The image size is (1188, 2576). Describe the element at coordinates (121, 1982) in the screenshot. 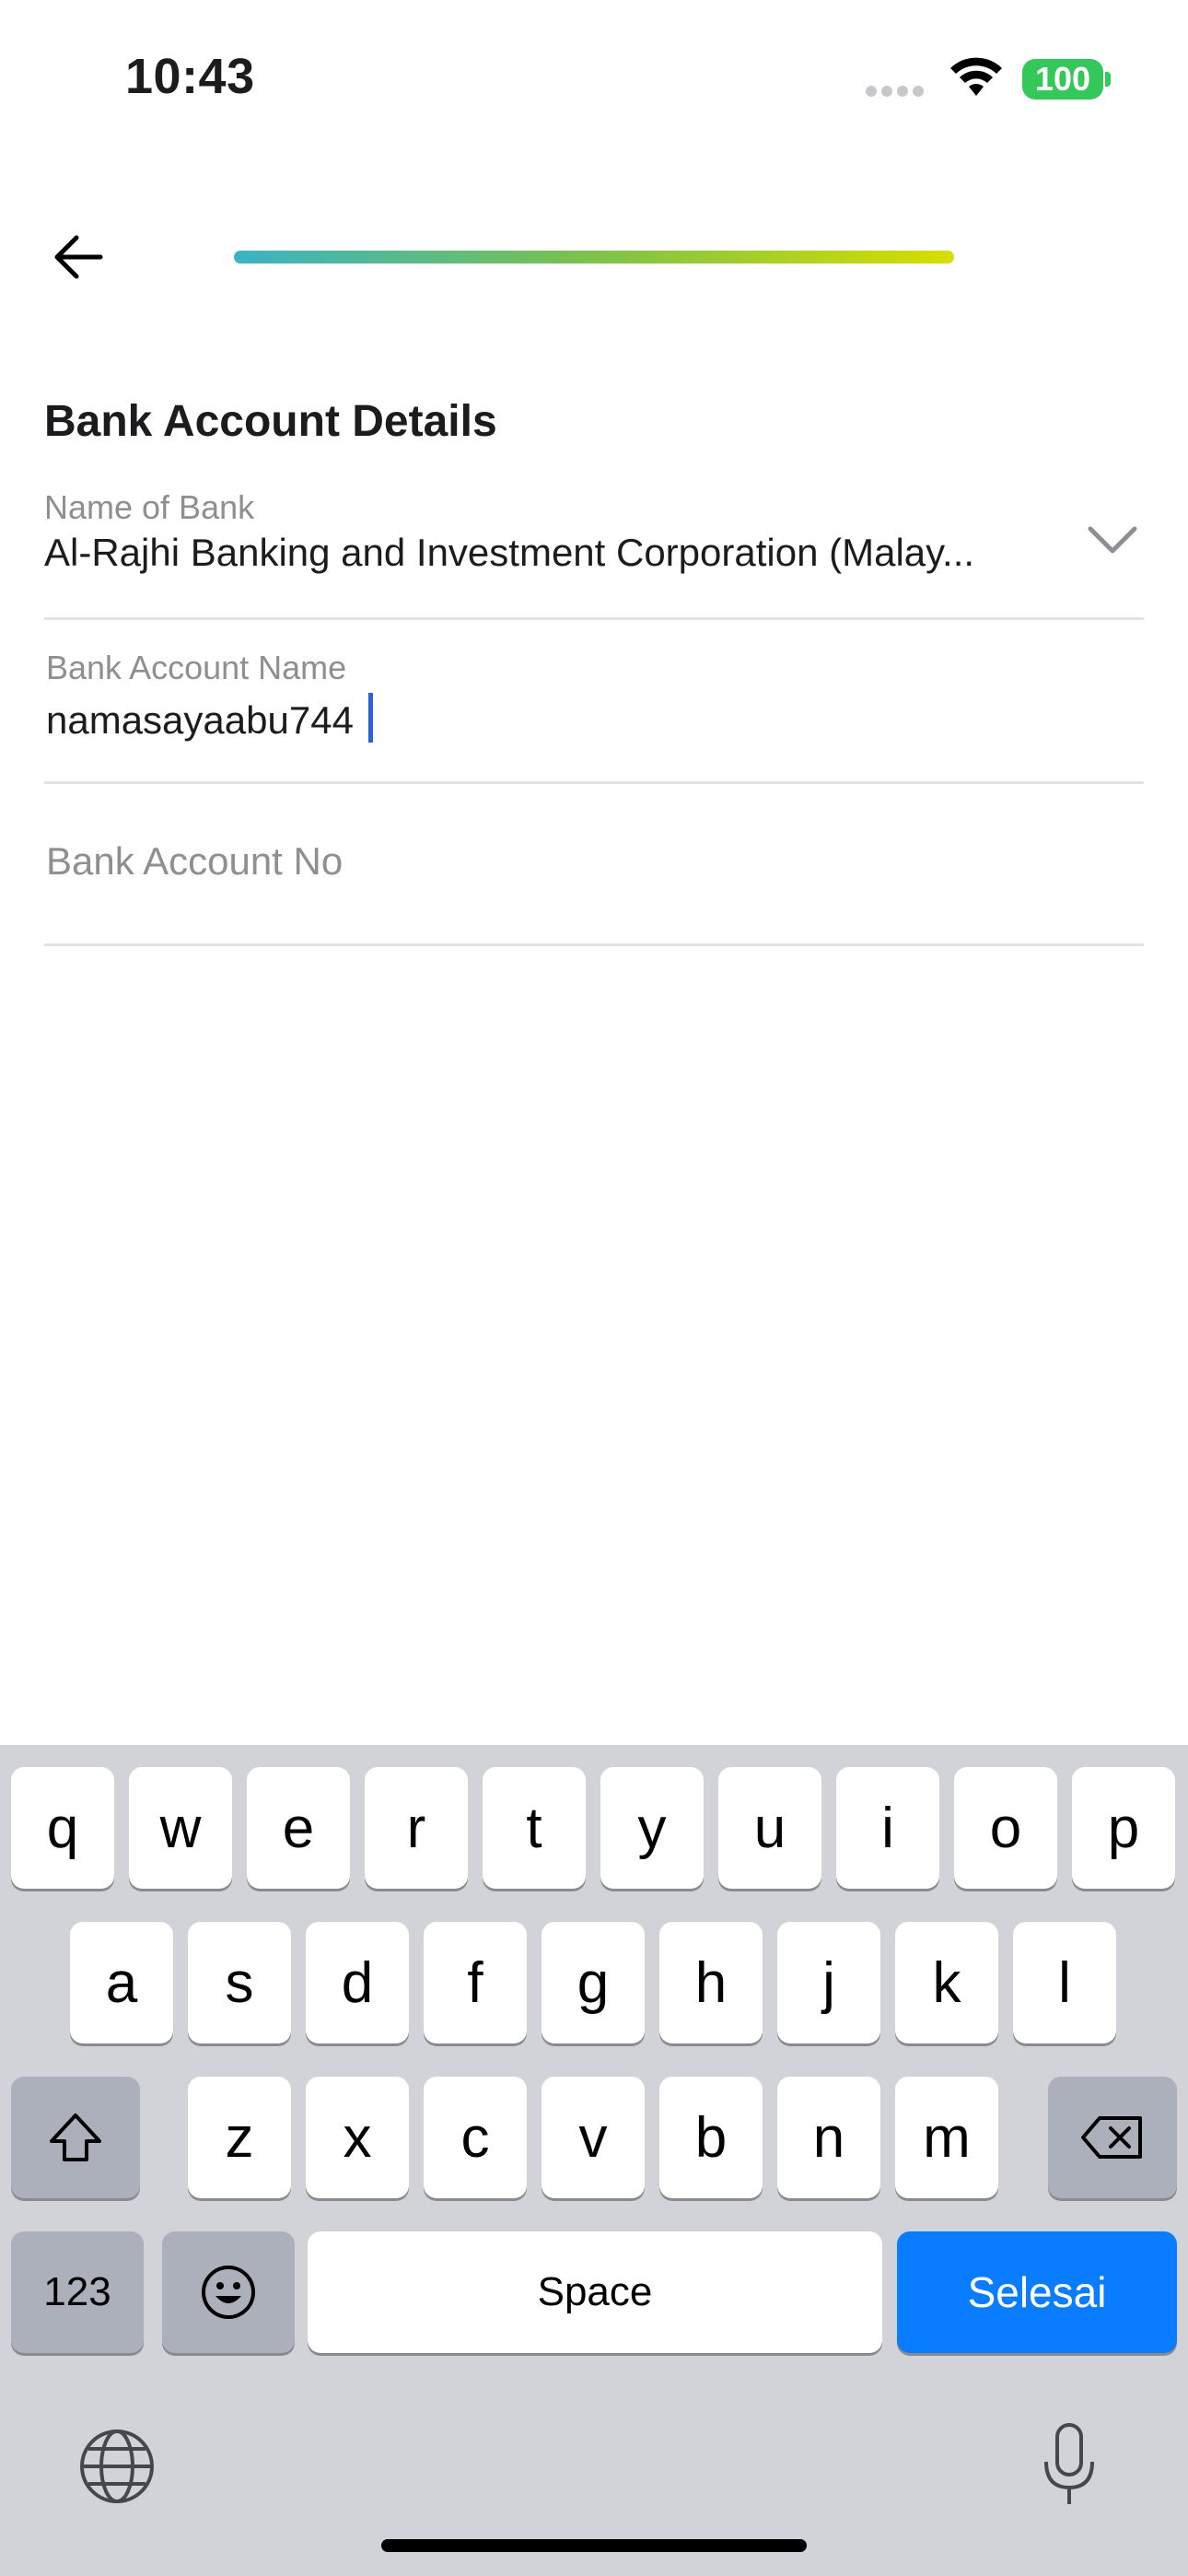

I see `key-a: a` at that location.